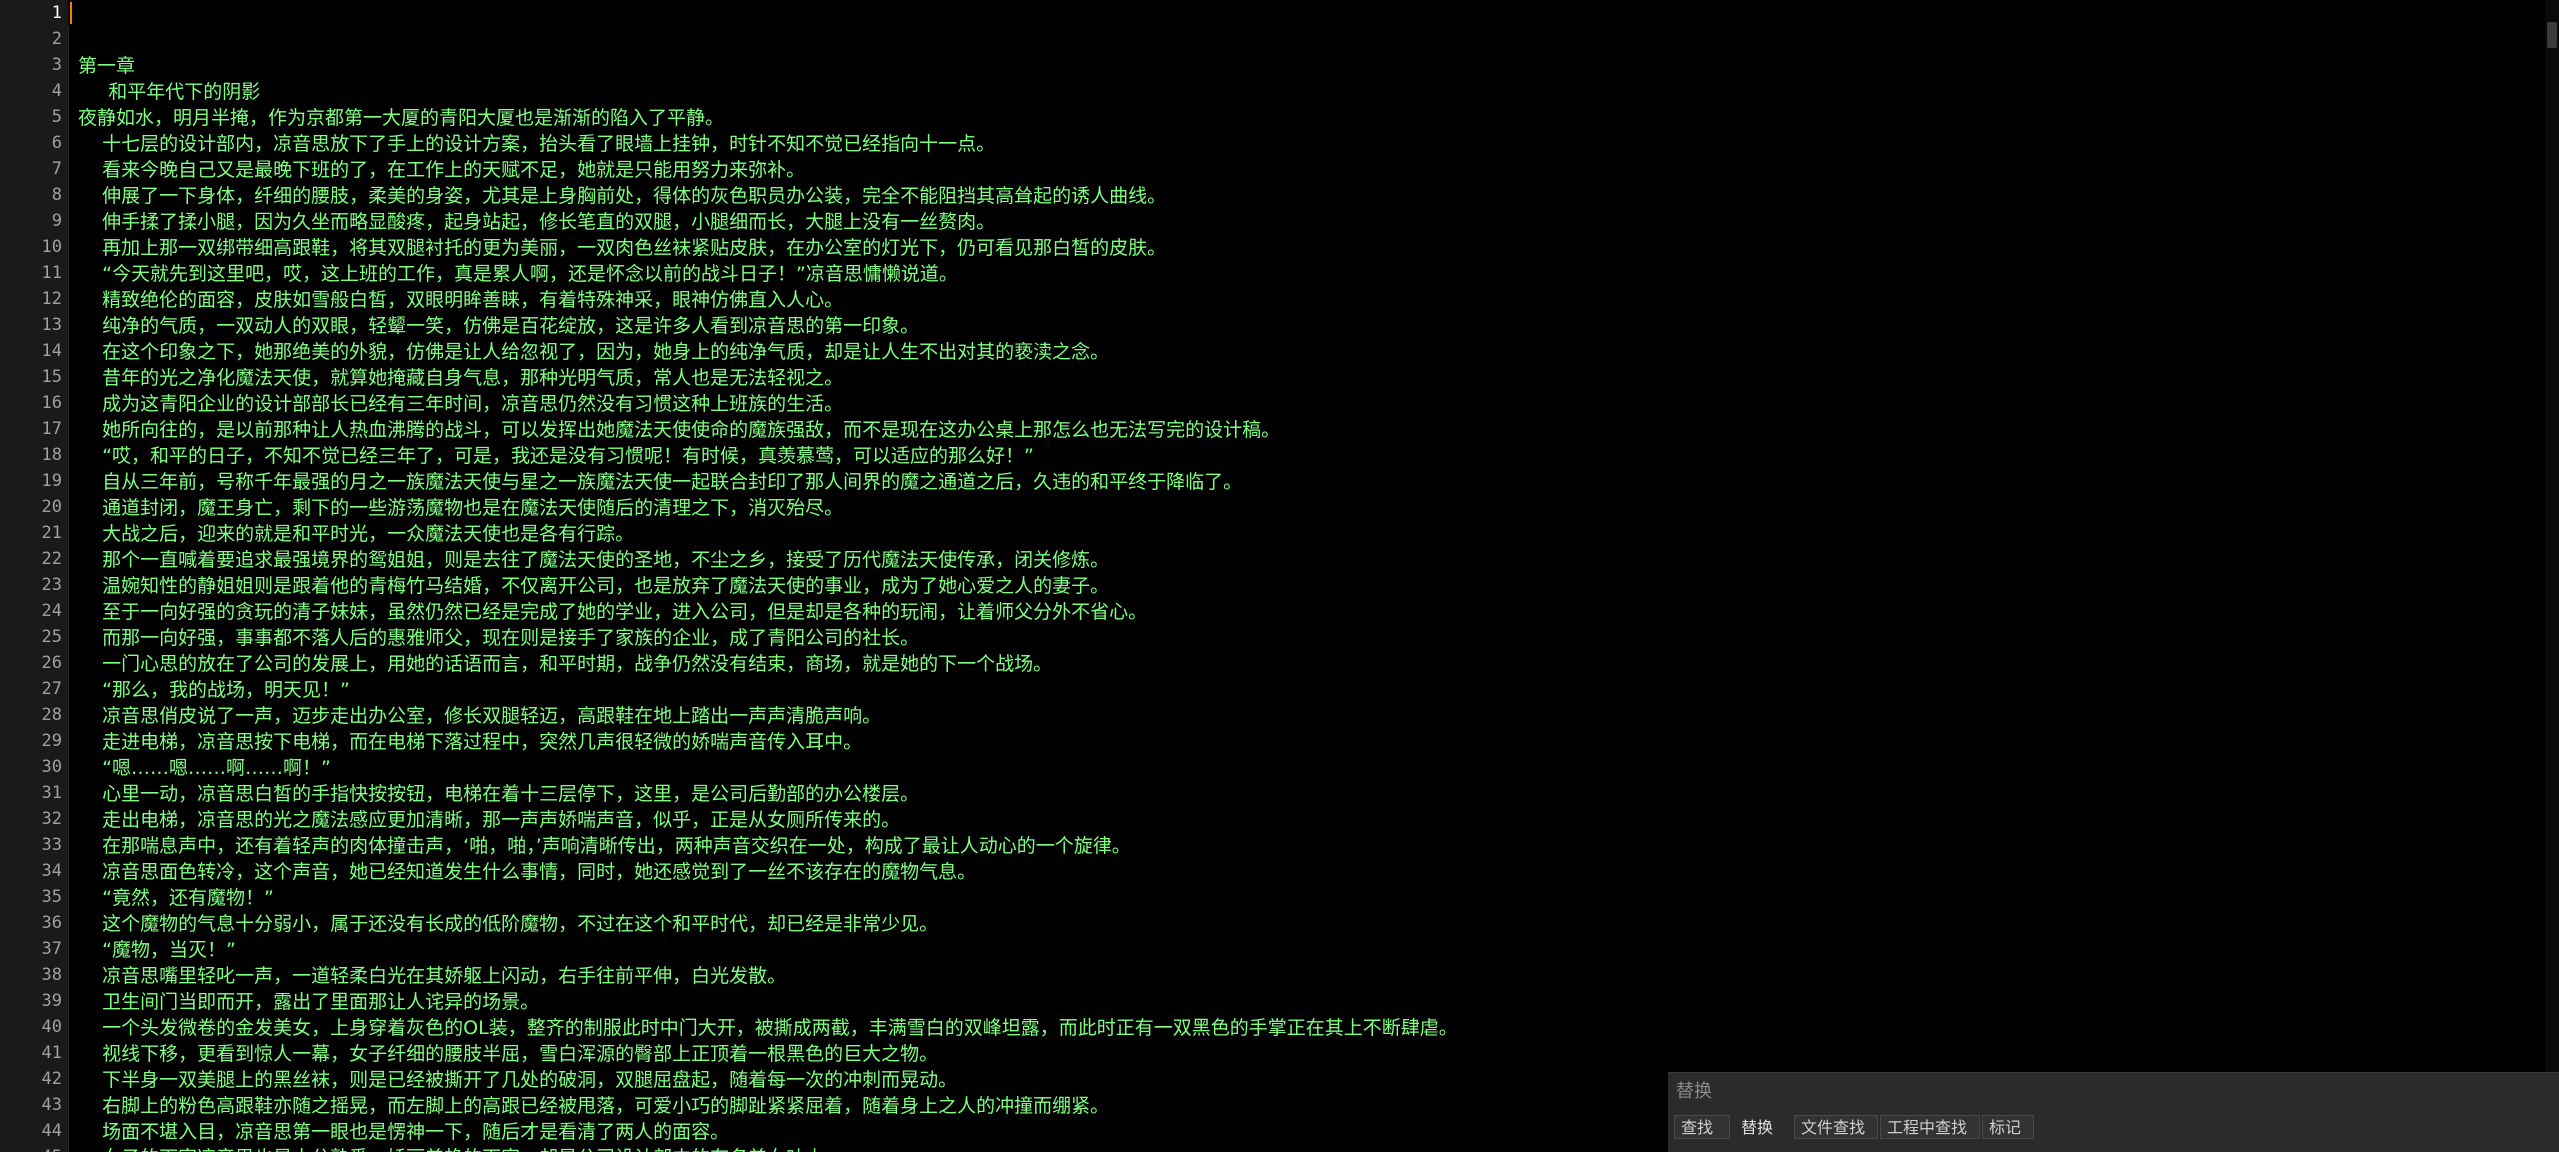 Image resolution: width=2559 pixels, height=1152 pixels. I want to click on line-number: 40, so click(51, 1027).